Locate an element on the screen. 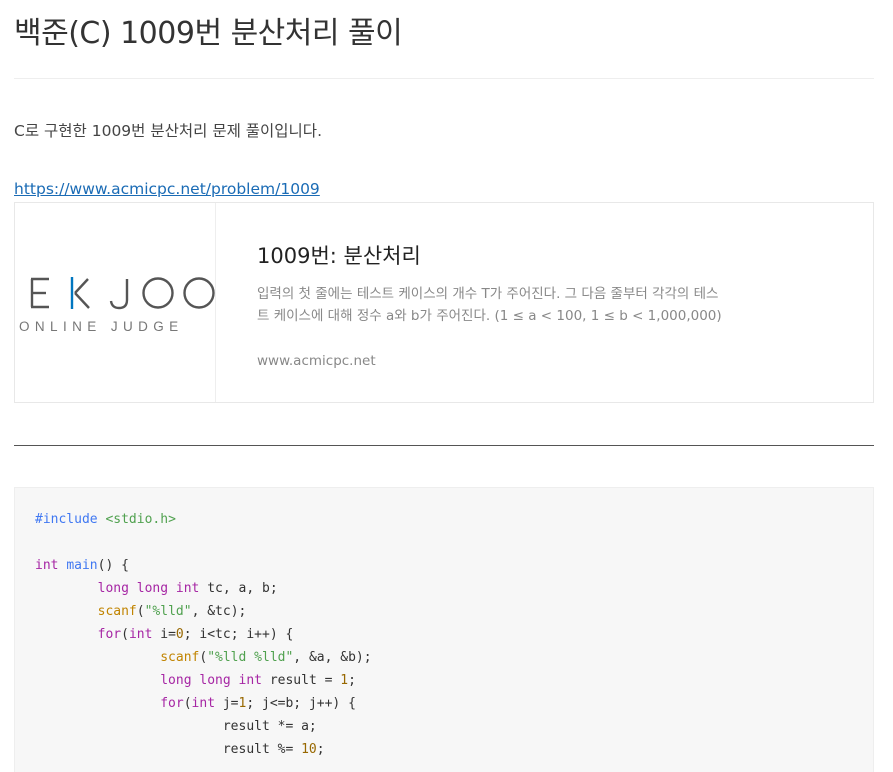 The height and width of the screenshot is (772, 893). preview-url: www.acmicpc.net is located at coordinates (316, 361).